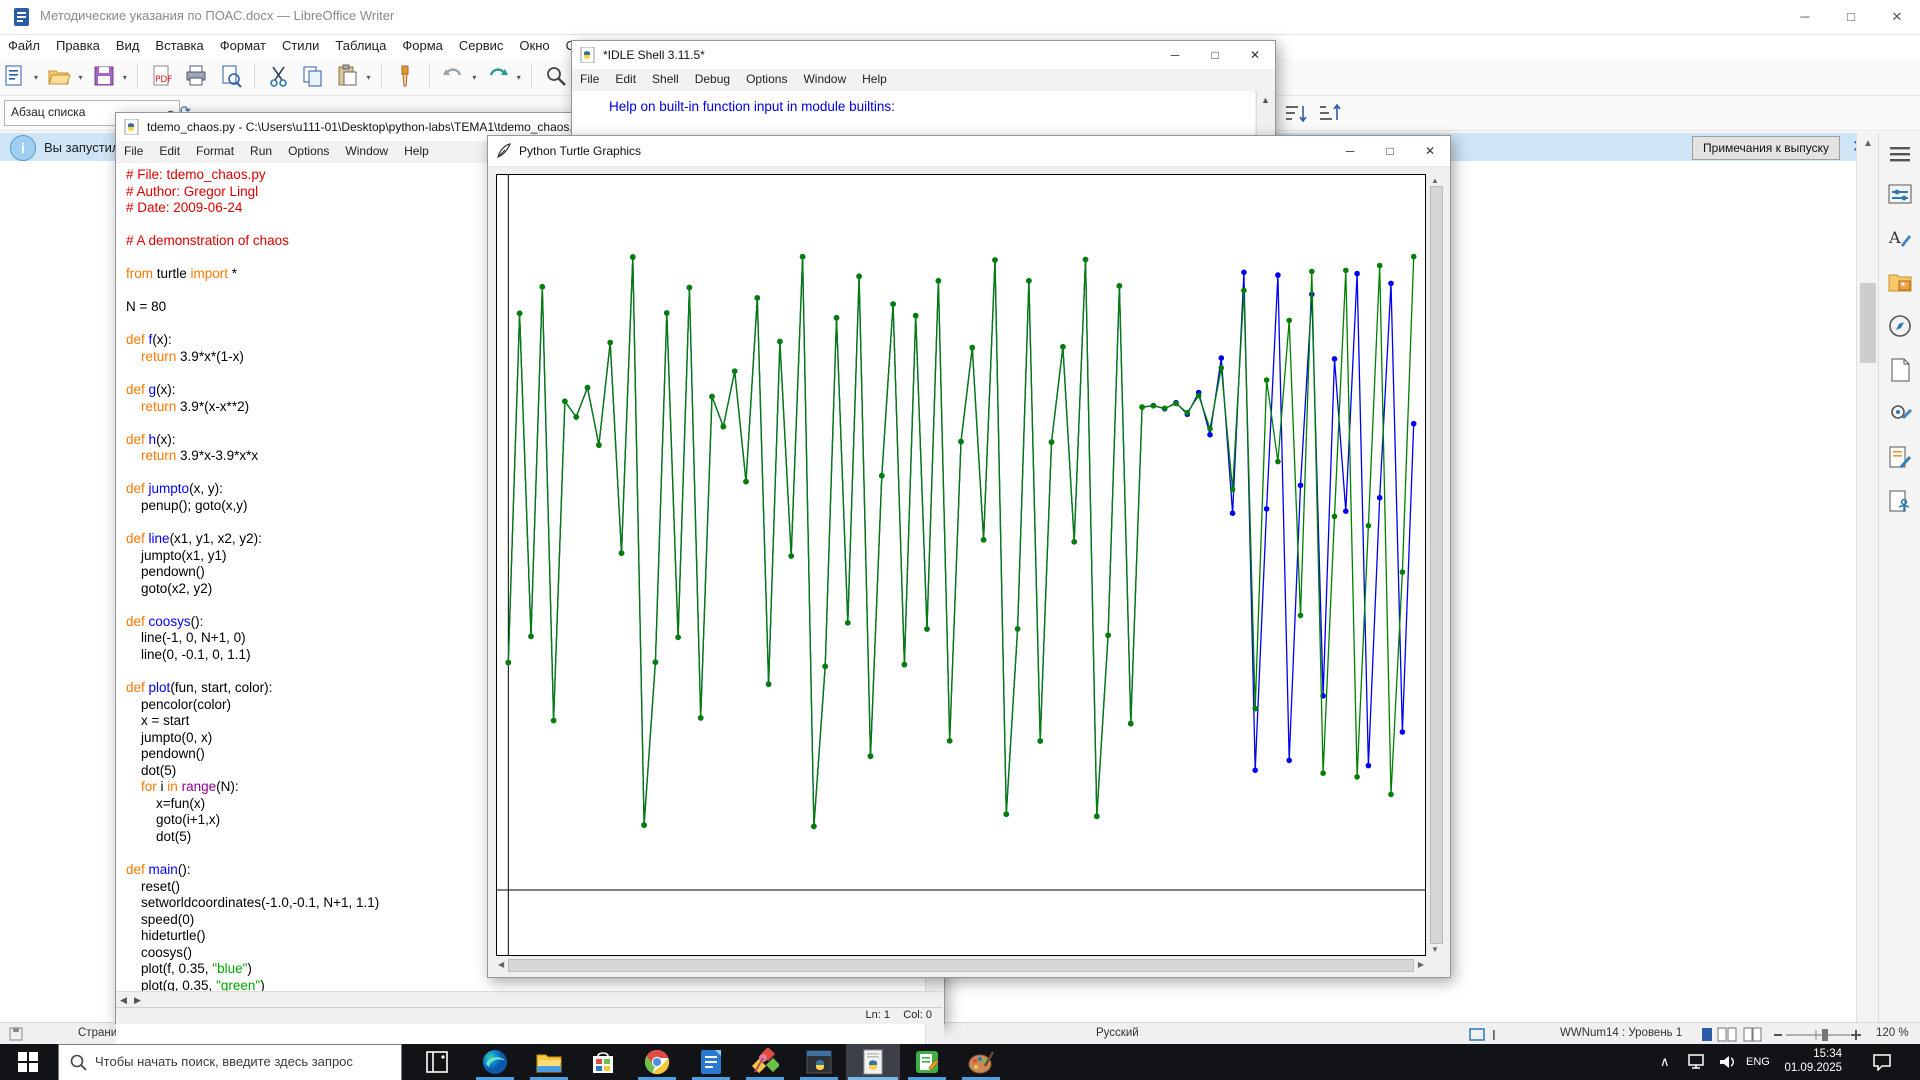  What do you see at coordinates (300, 45) in the screenshot?
I see `writer-menu-5: Стили` at bounding box center [300, 45].